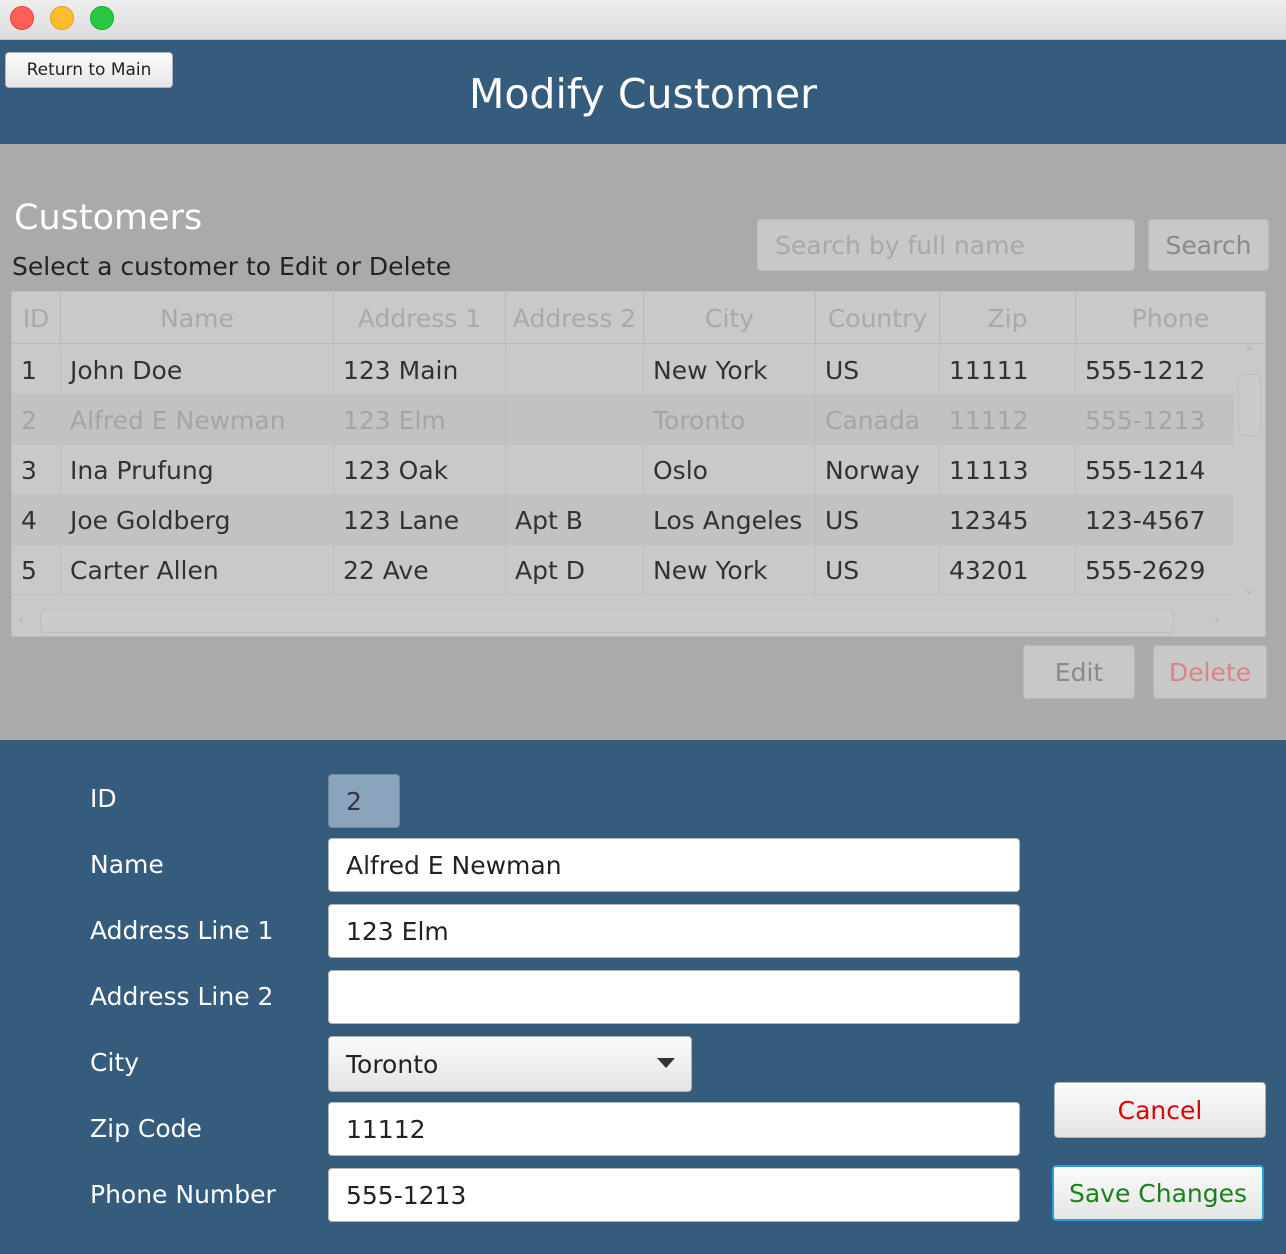  What do you see at coordinates (420, 470) in the screenshot?
I see `cell-address1: 123 Oak` at bounding box center [420, 470].